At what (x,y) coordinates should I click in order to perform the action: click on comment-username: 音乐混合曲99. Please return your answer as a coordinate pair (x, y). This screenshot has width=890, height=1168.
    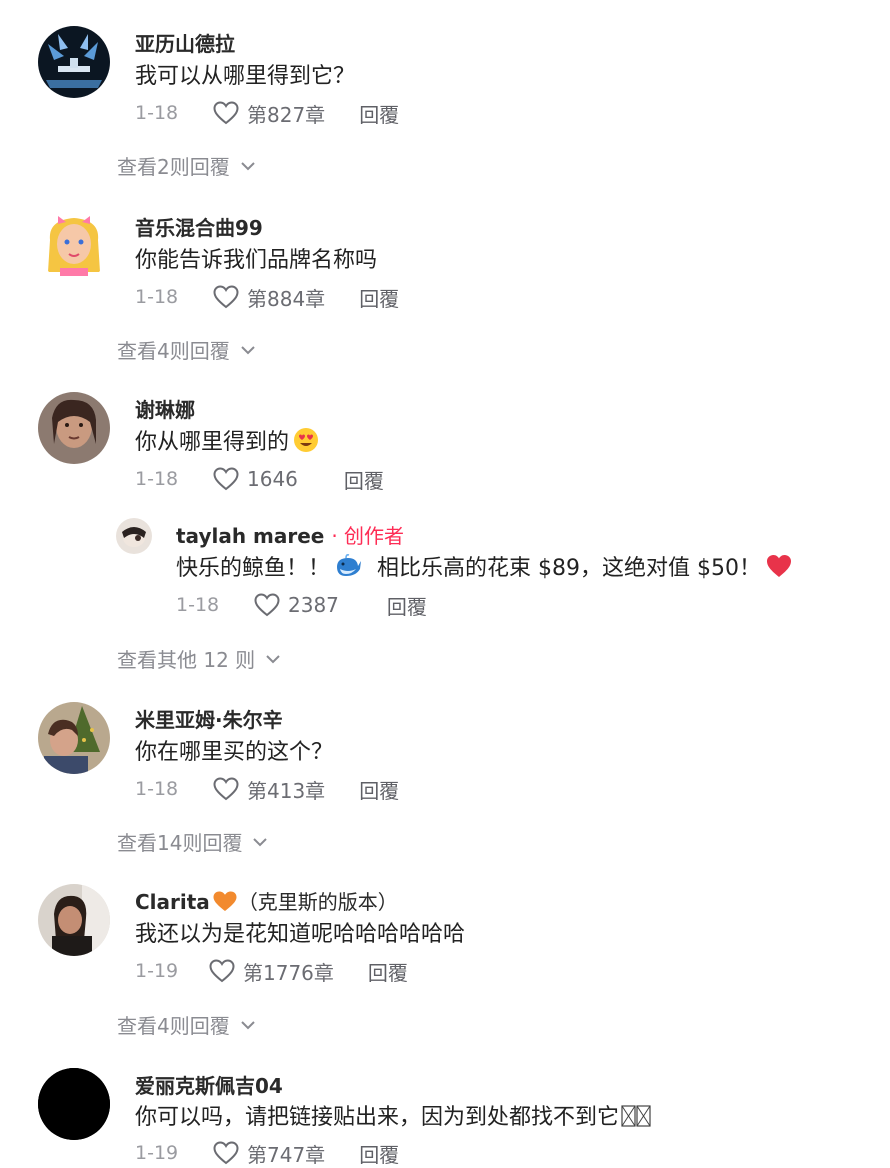
    Looking at the image, I should click on (199, 226).